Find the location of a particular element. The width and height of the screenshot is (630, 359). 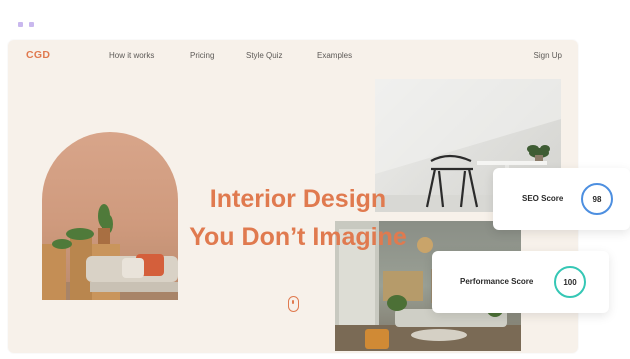

seo-score-card: SEO Score 98 is located at coordinates (561, 199).